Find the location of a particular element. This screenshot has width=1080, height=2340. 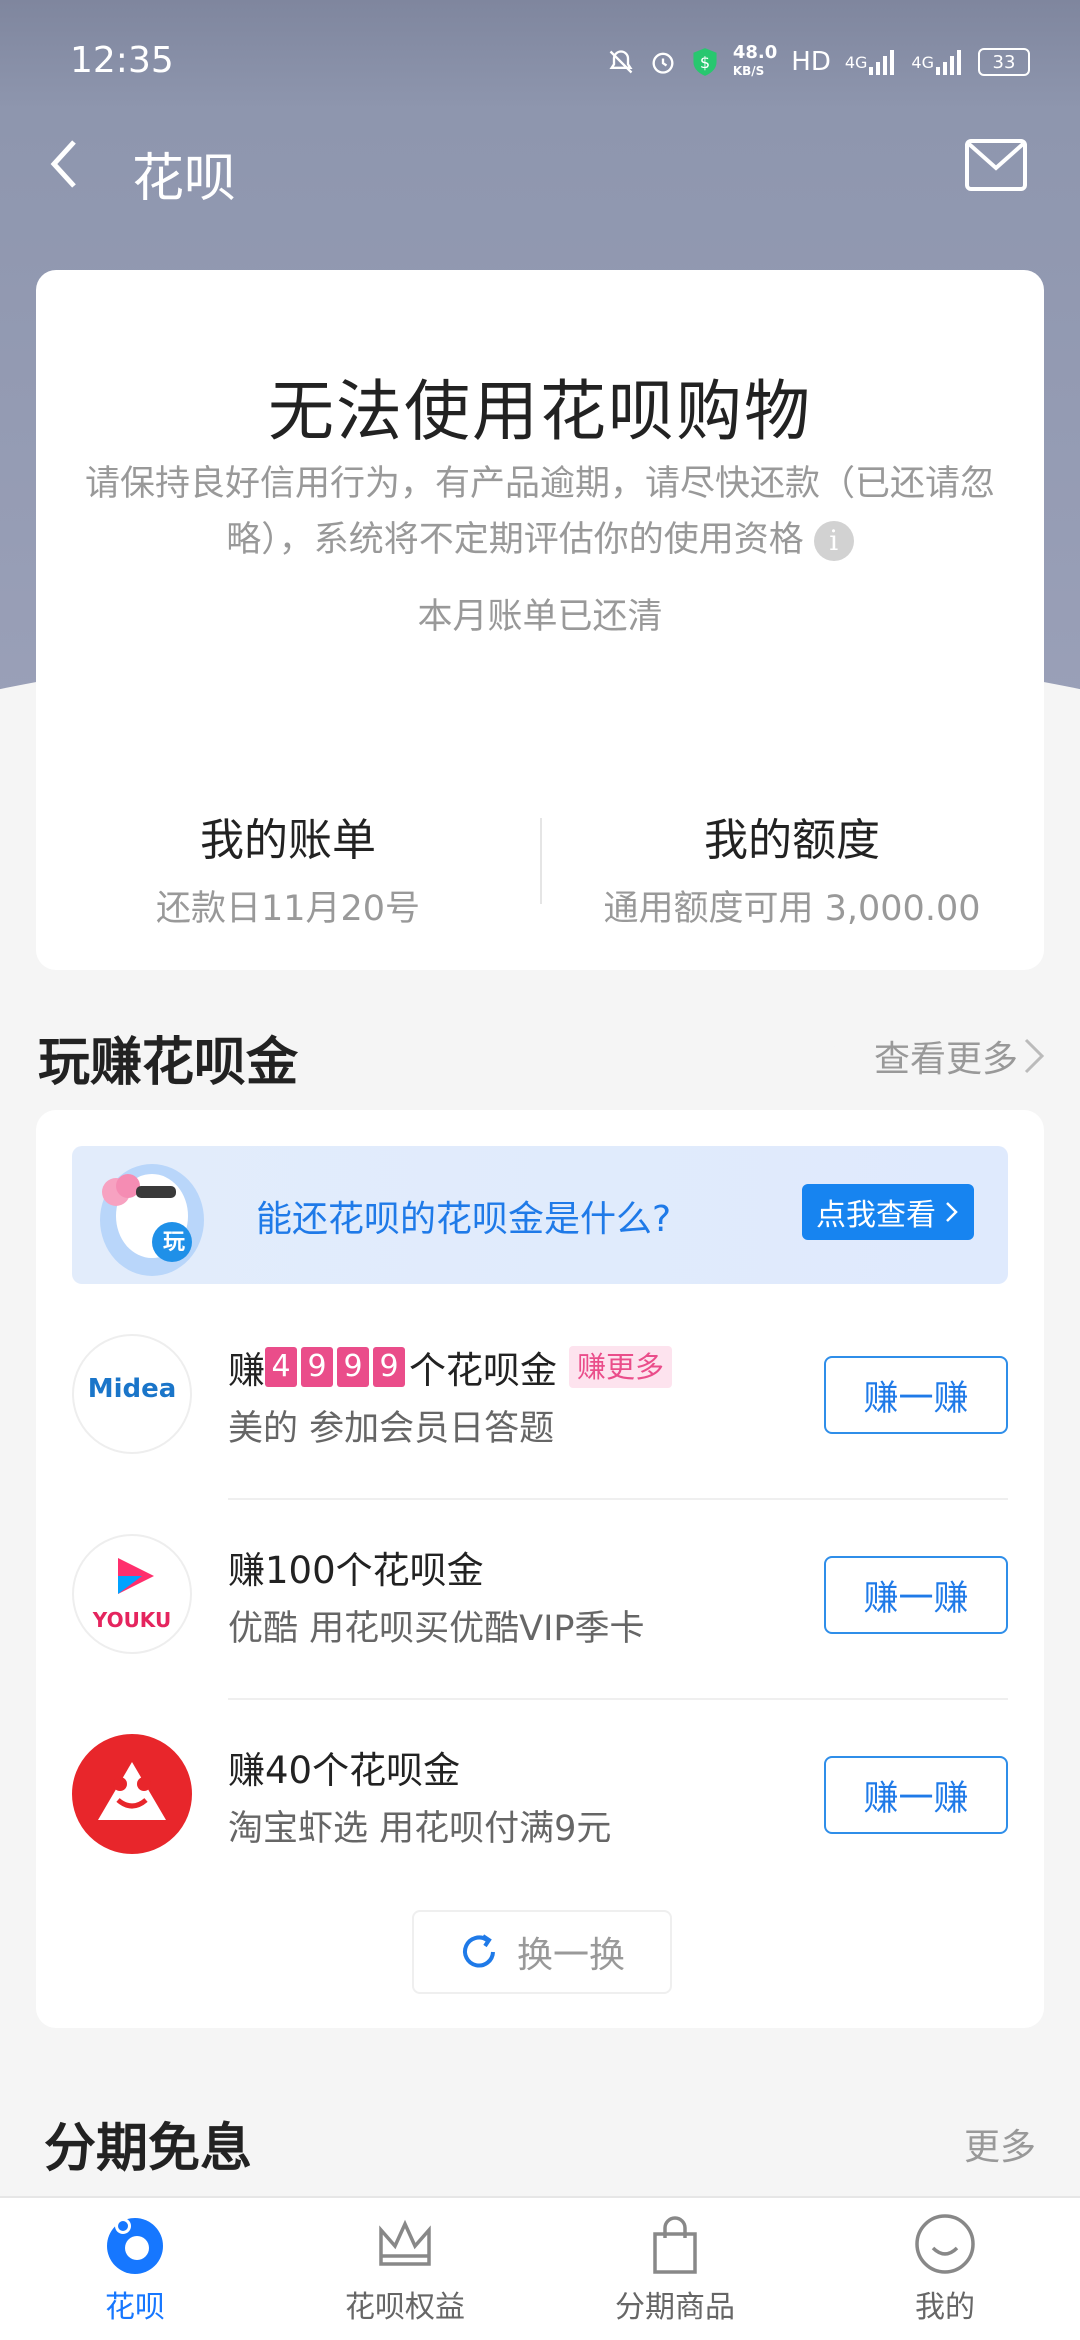

refresh-icon is located at coordinates (479, 1951).